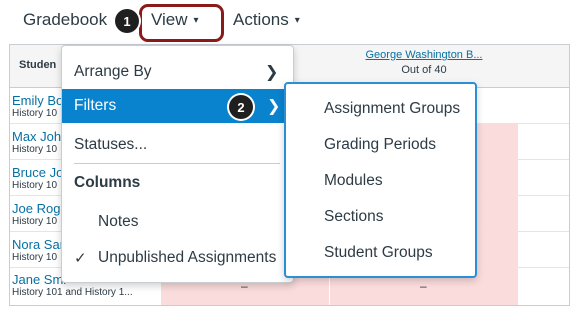 The image size is (571, 313). I want to click on menu-item-unpublished-assignments: ✓ Unpublished Assignments, so click(177, 258).